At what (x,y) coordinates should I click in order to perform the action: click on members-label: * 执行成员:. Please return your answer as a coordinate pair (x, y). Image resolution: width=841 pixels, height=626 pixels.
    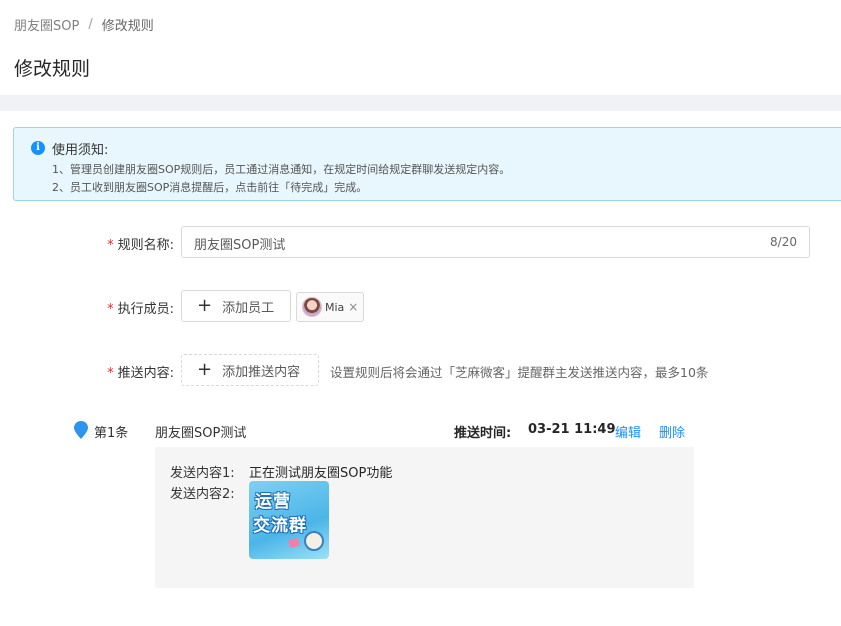
    Looking at the image, I should click on (140, 309).